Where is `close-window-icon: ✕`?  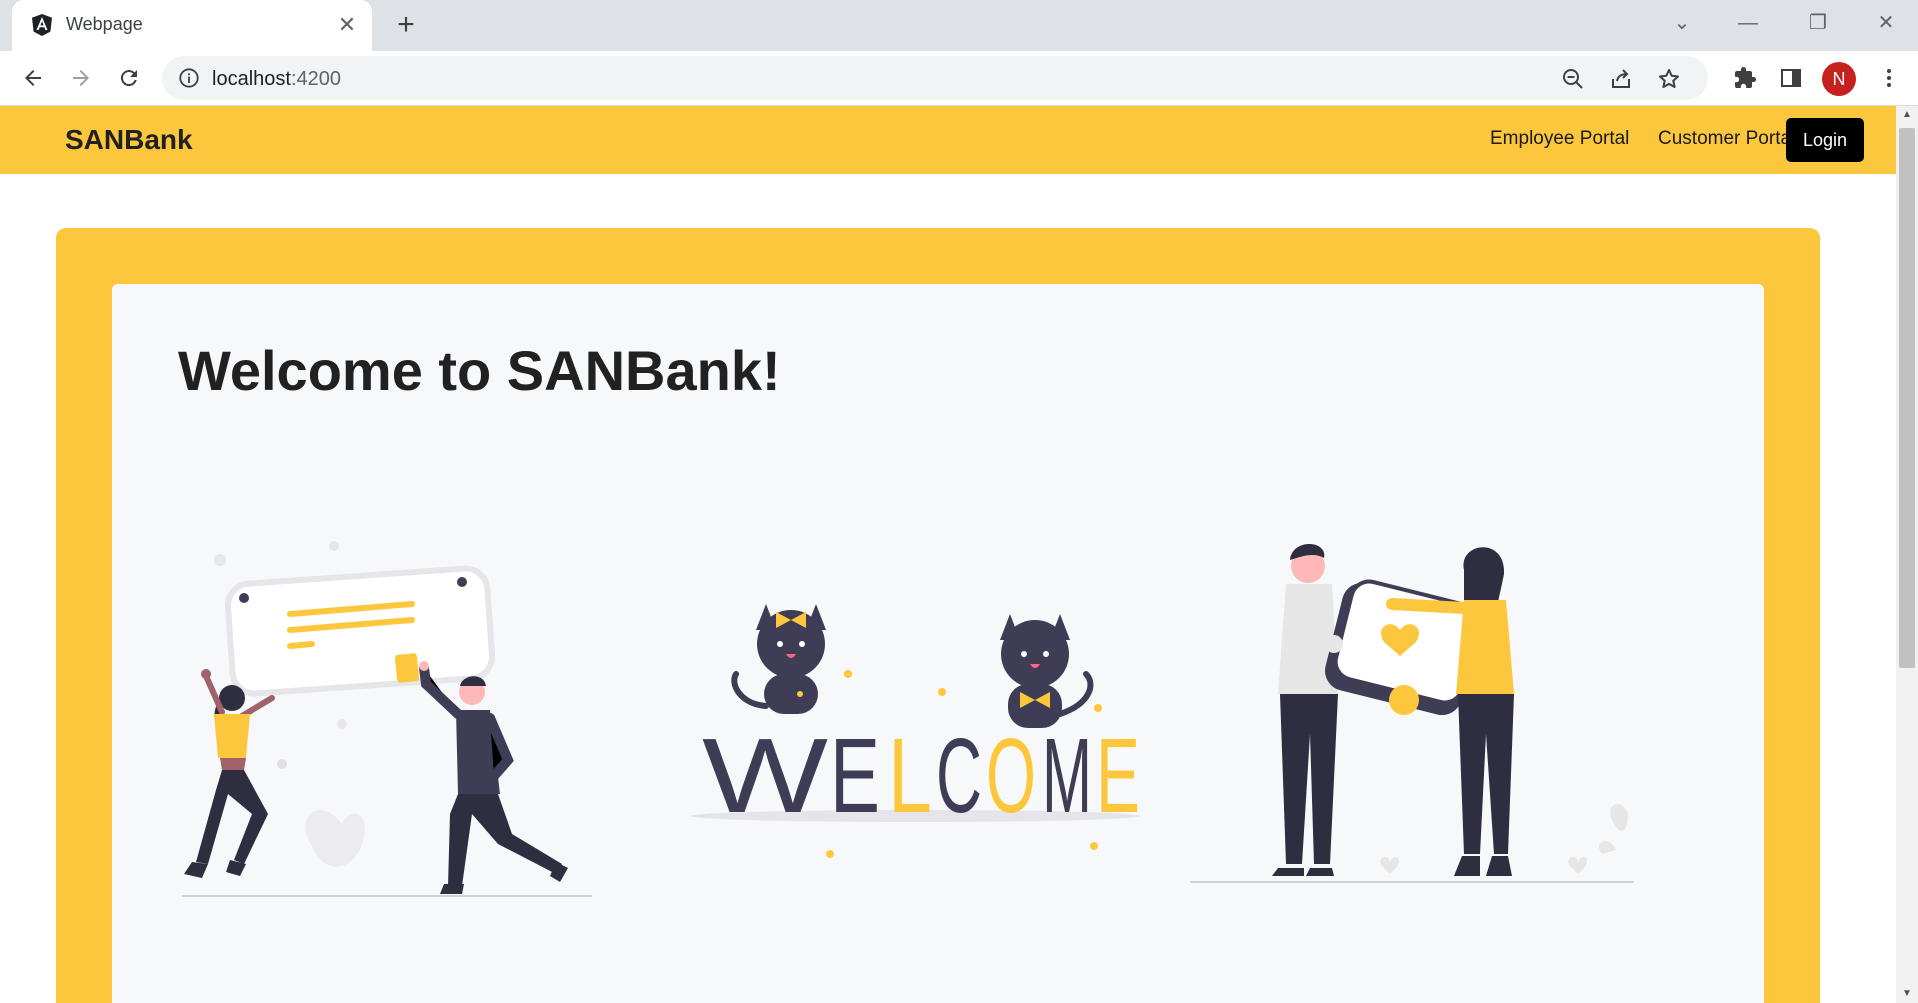
close-window-icon: ✕ is located at coordinates (1886, 23).